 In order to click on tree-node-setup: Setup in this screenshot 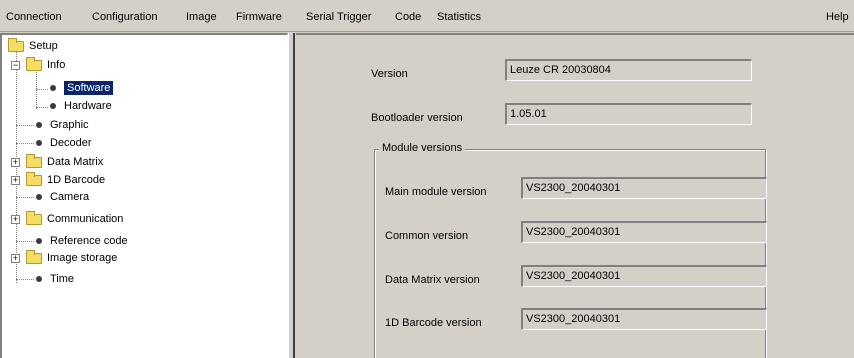, I will do `click(33, 46)`.